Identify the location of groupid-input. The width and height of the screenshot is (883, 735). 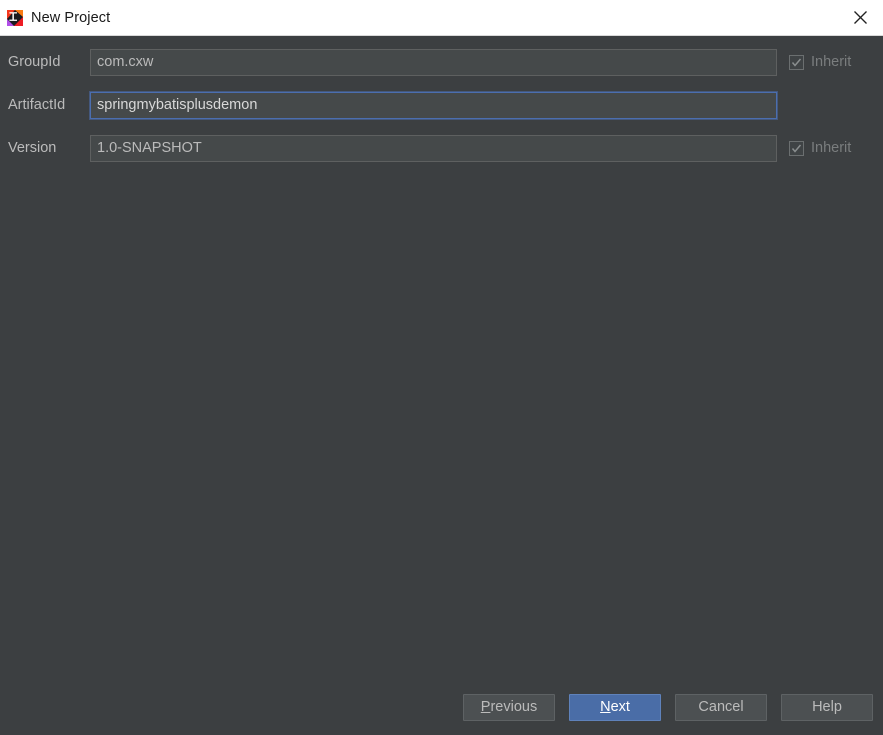
(433, 62).